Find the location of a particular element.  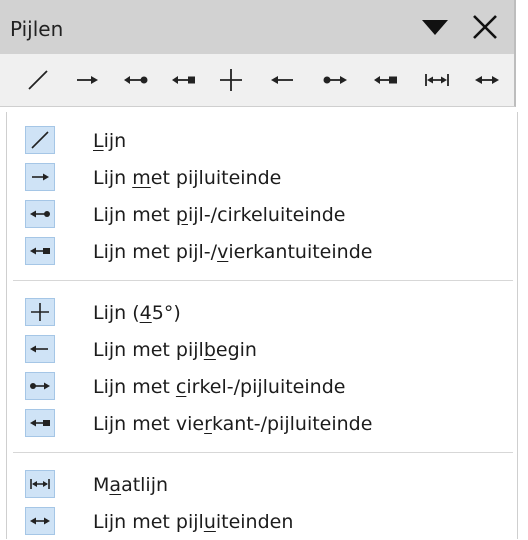

menu-item-label: Lijn met pijl-/vierkantuiteinde is located at coordinates (233, 252).